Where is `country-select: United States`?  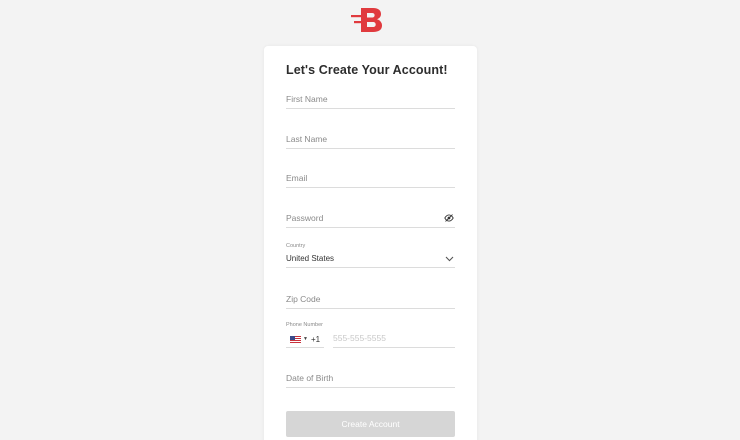 country-select: United States is located at coordinates (370, 259).